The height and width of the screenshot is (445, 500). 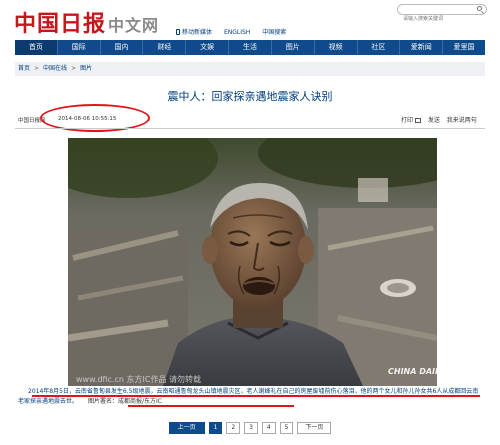 I want to click on page-button-5: 5, so click(x=286, y=428).